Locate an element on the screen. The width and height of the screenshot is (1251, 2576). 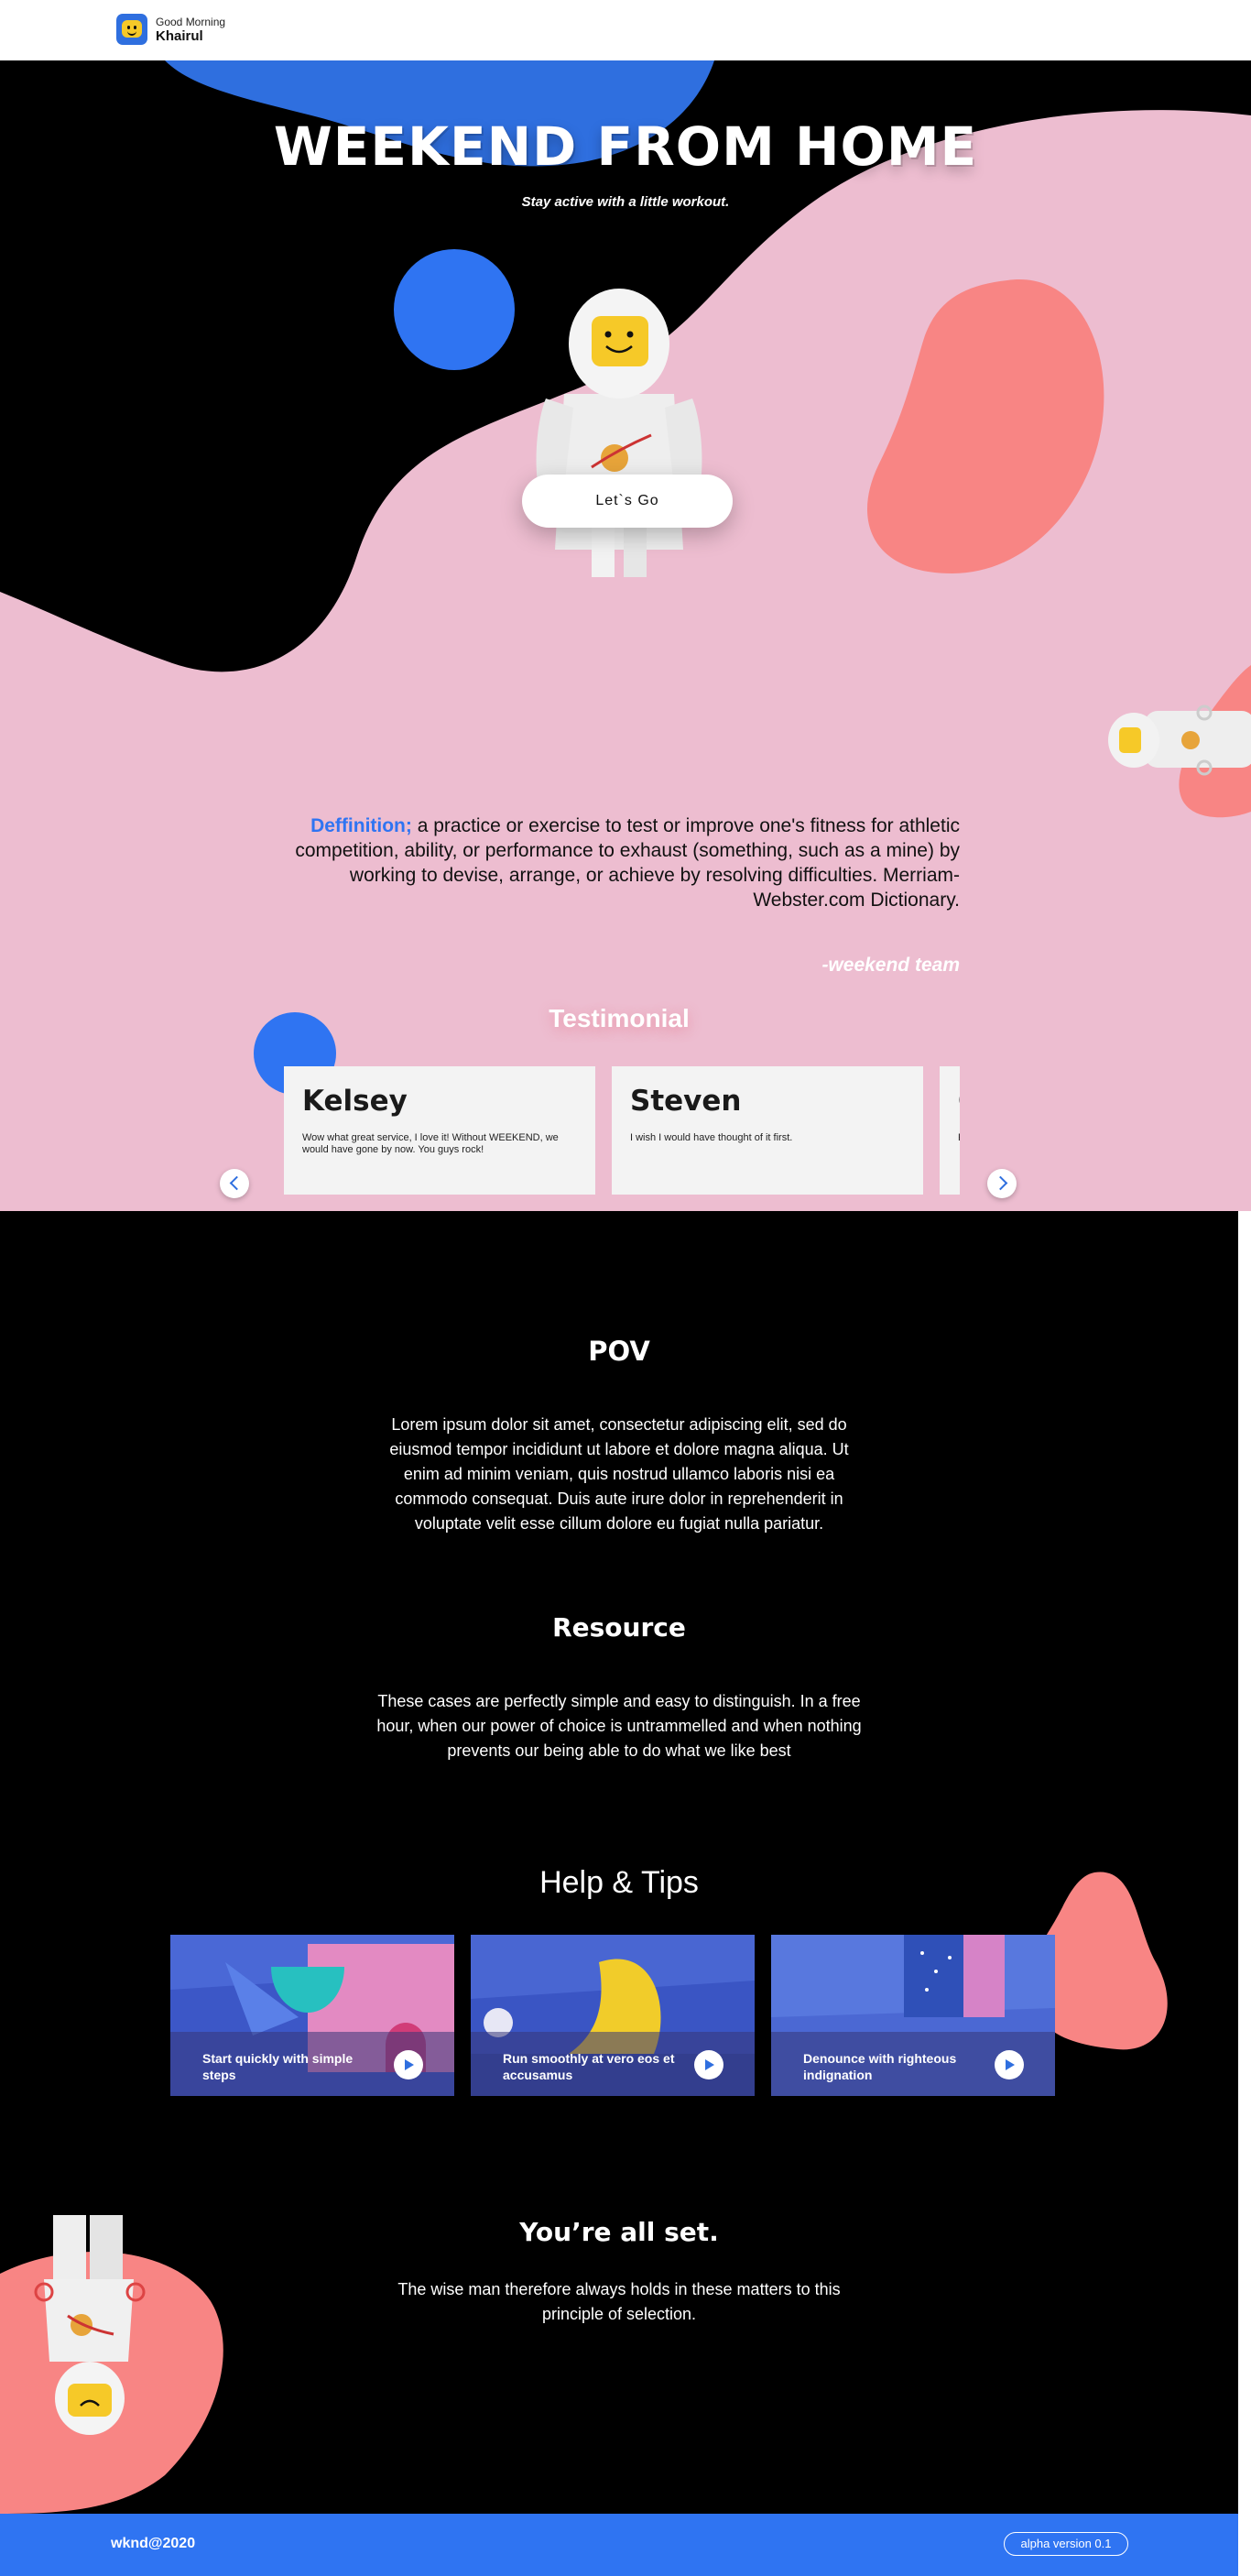
testimonial-title: Testimonial is located at coordinates (619, 1018).